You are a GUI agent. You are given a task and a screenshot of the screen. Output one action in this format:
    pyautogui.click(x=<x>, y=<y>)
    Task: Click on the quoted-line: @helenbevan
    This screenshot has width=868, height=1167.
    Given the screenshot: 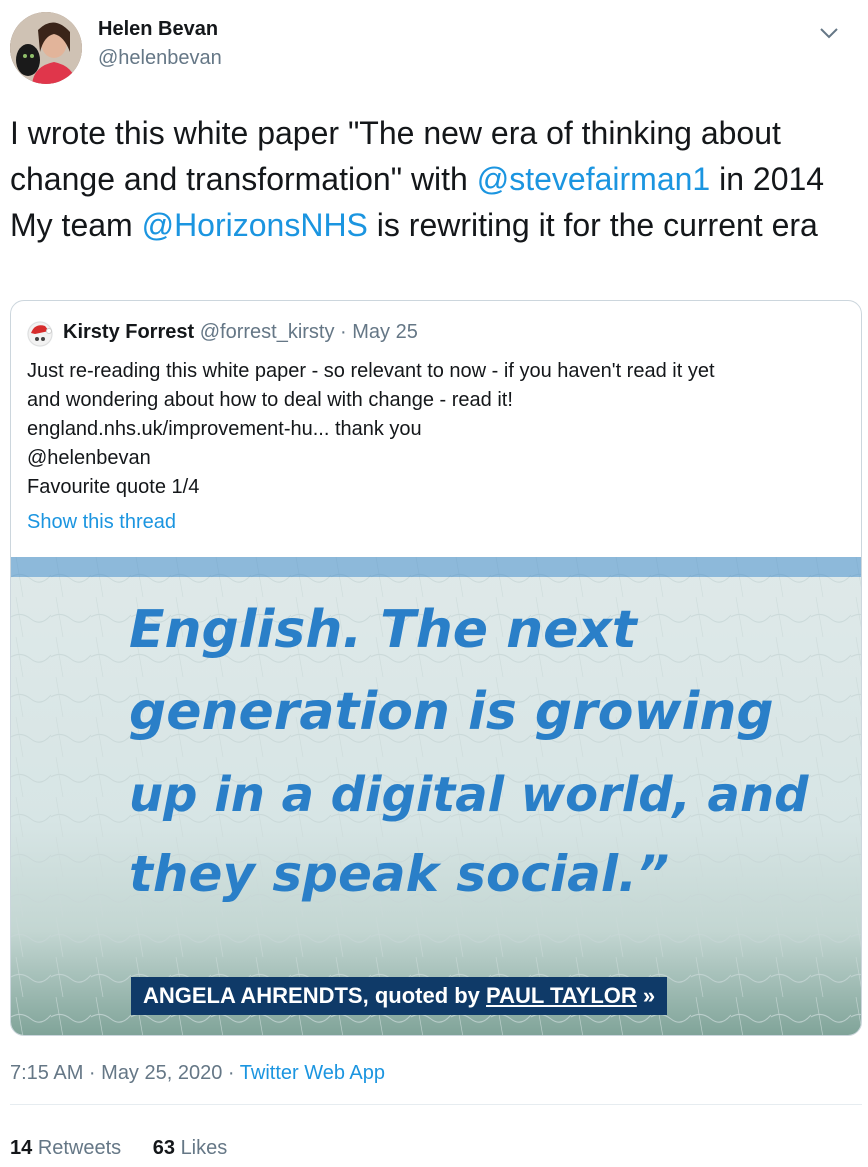 What is the action you would take?
    pyautogui.click(x=89, y=458)
    